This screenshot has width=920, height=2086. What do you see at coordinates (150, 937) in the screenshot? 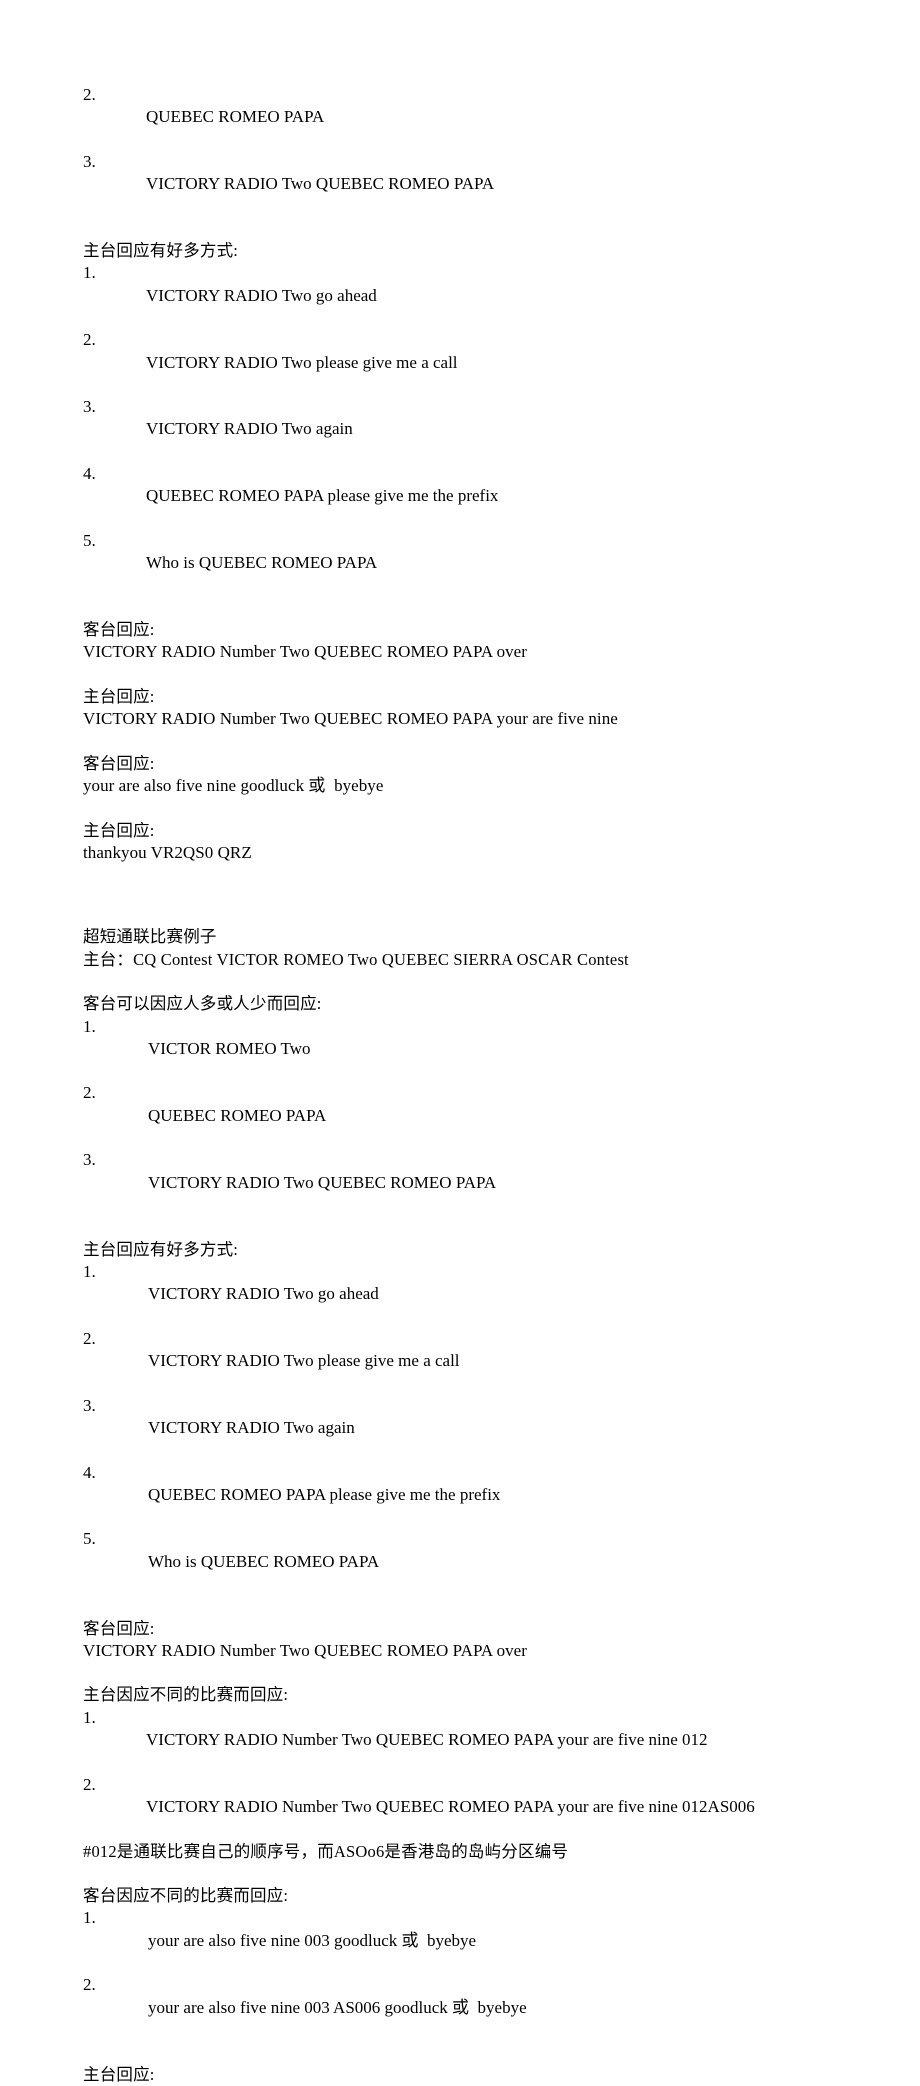
I see `section-heading: 超短通联比赛例子` at bounding box center [150, 937].